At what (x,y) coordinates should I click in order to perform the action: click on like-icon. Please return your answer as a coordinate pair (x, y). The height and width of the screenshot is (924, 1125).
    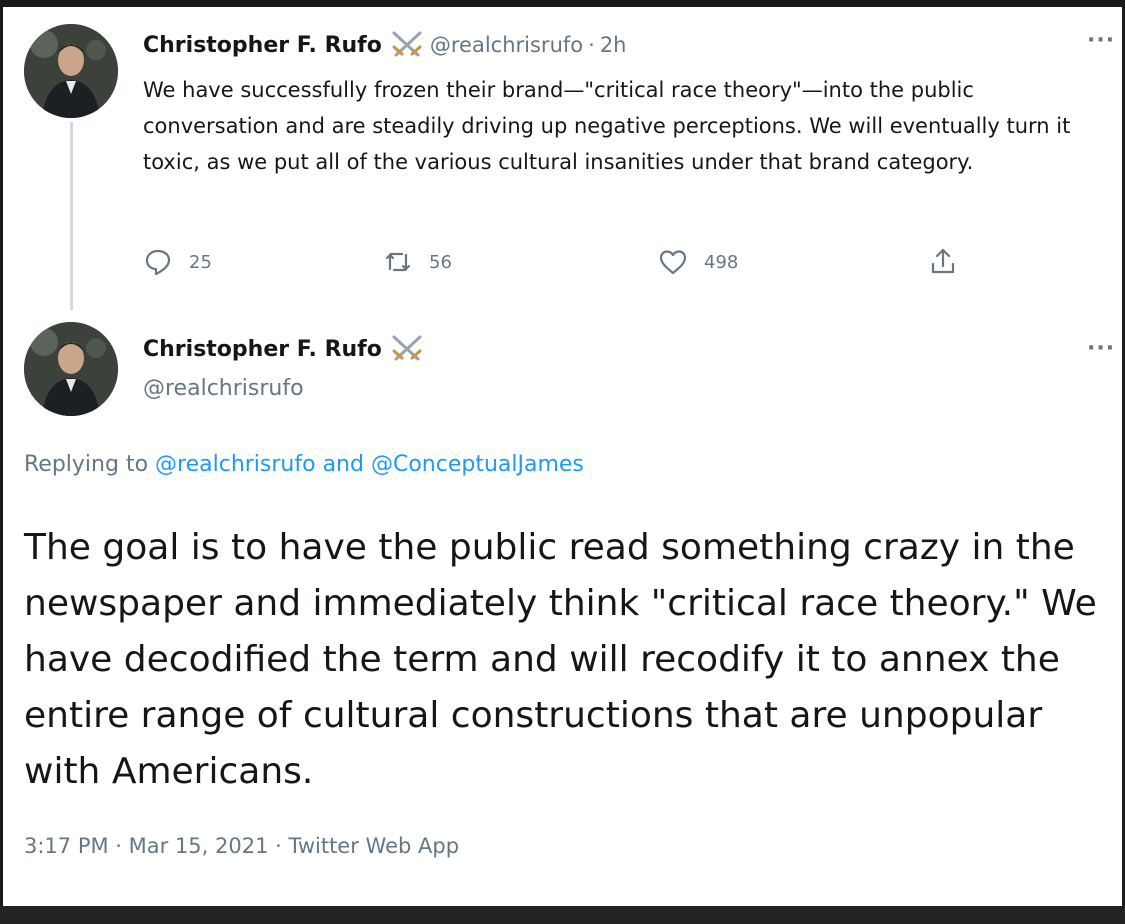
    Looking at the image, I should click on (673, 262).